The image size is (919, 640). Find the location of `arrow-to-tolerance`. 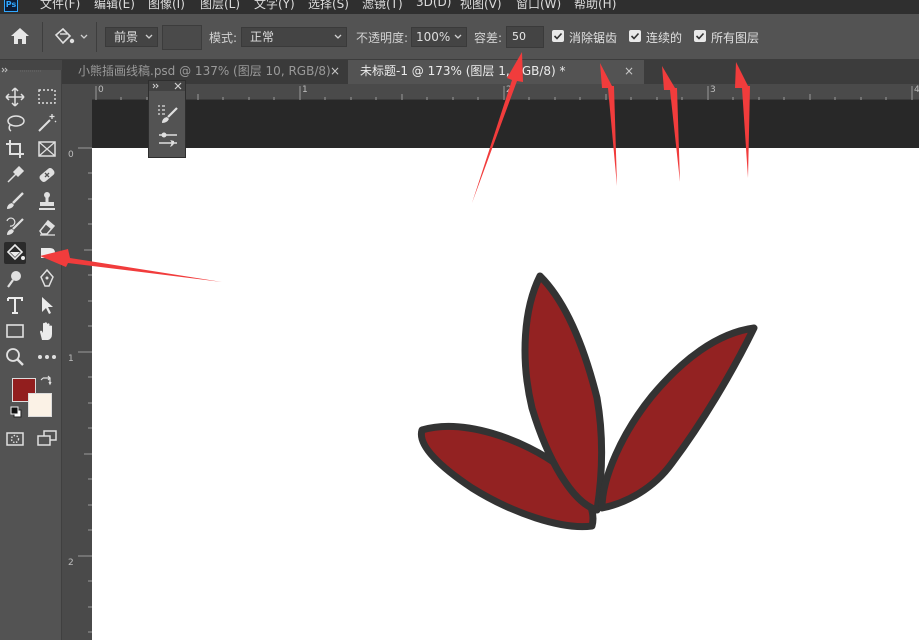

arrow-to-tolerance is located at coordinates (497, 127).